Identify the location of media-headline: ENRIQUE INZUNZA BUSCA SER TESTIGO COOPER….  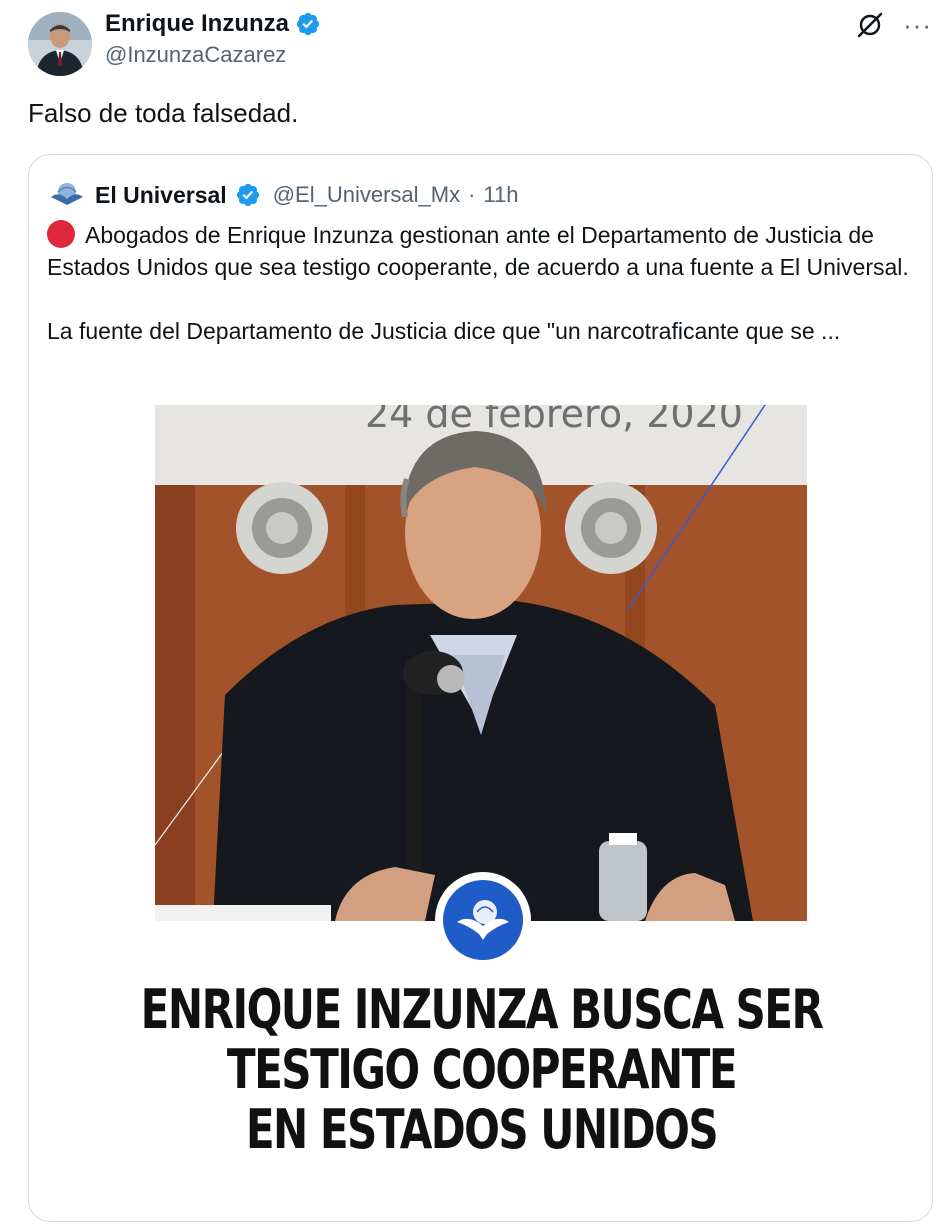
(480, 1069).